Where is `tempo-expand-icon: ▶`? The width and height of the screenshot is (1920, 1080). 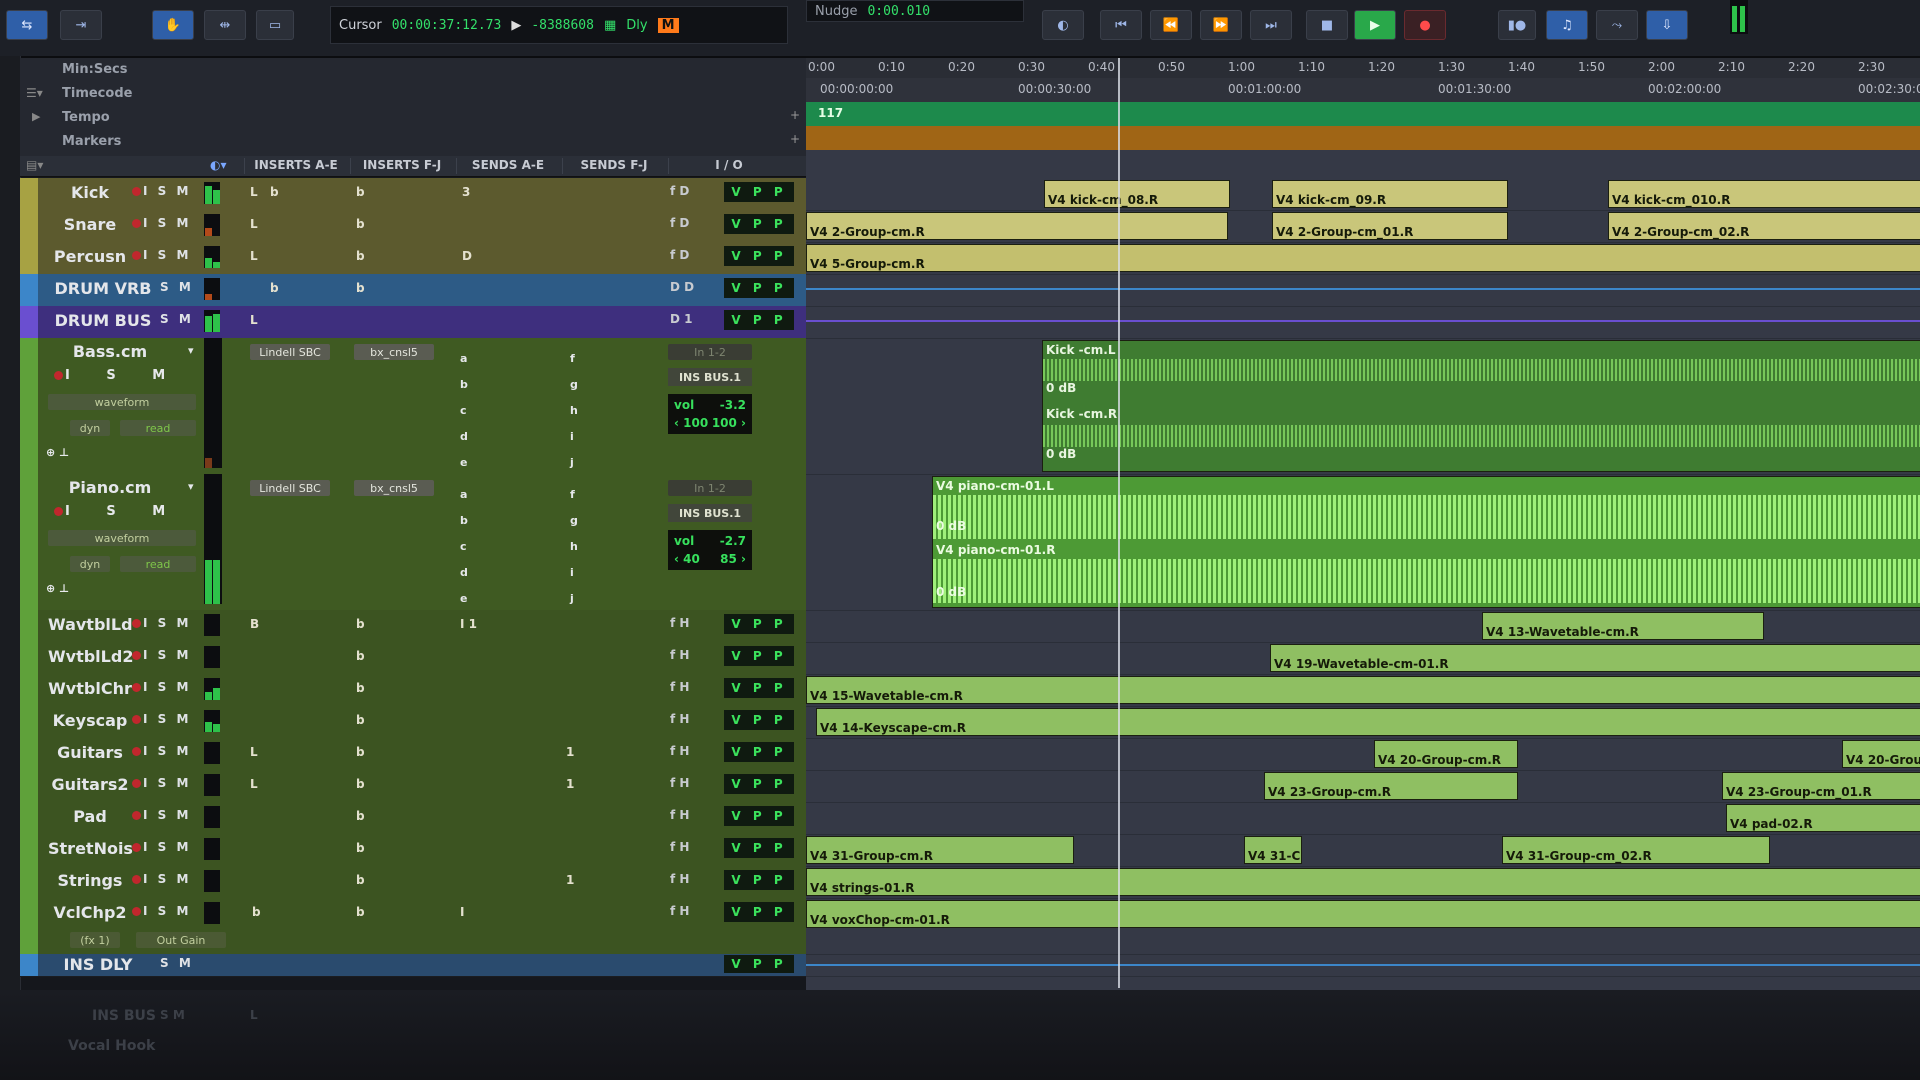
tempo-expand-icon: ▶ is located at coordinates (36, 116).